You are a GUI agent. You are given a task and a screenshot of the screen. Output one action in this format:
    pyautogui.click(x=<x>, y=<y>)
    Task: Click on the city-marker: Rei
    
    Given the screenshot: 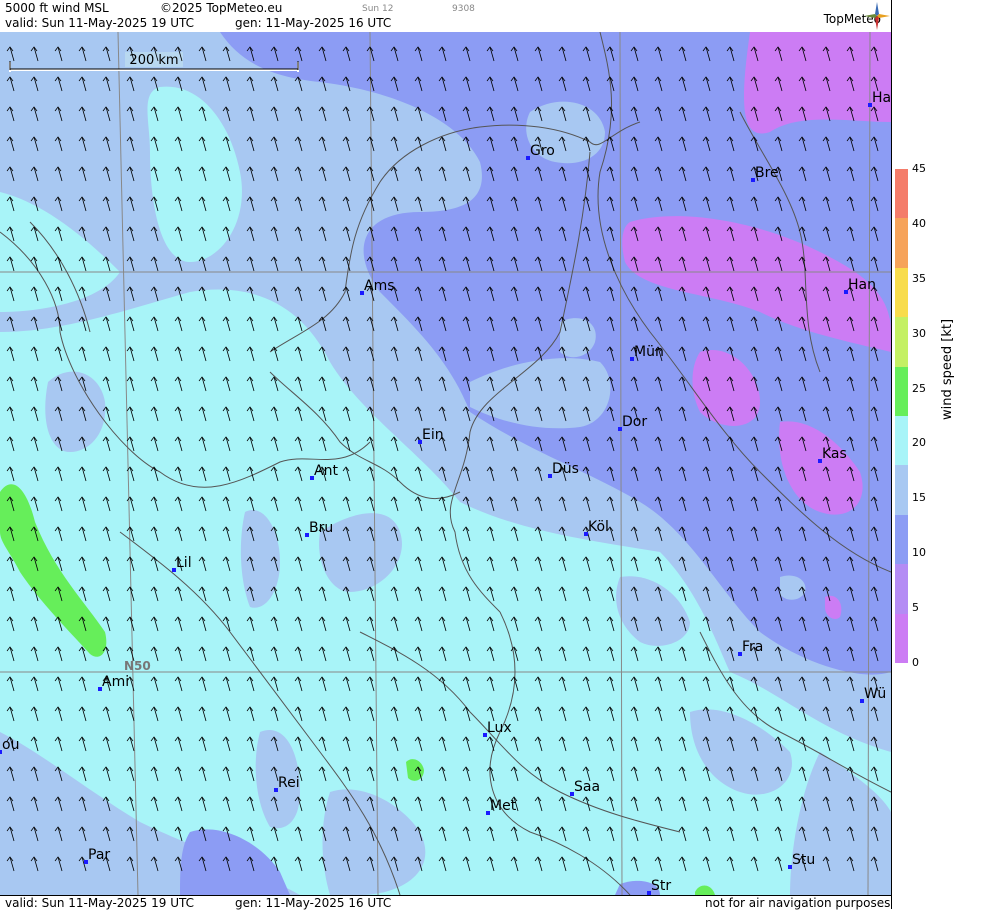 What is the action you would take?
    pyautogui.click(x=287, y=783)
    